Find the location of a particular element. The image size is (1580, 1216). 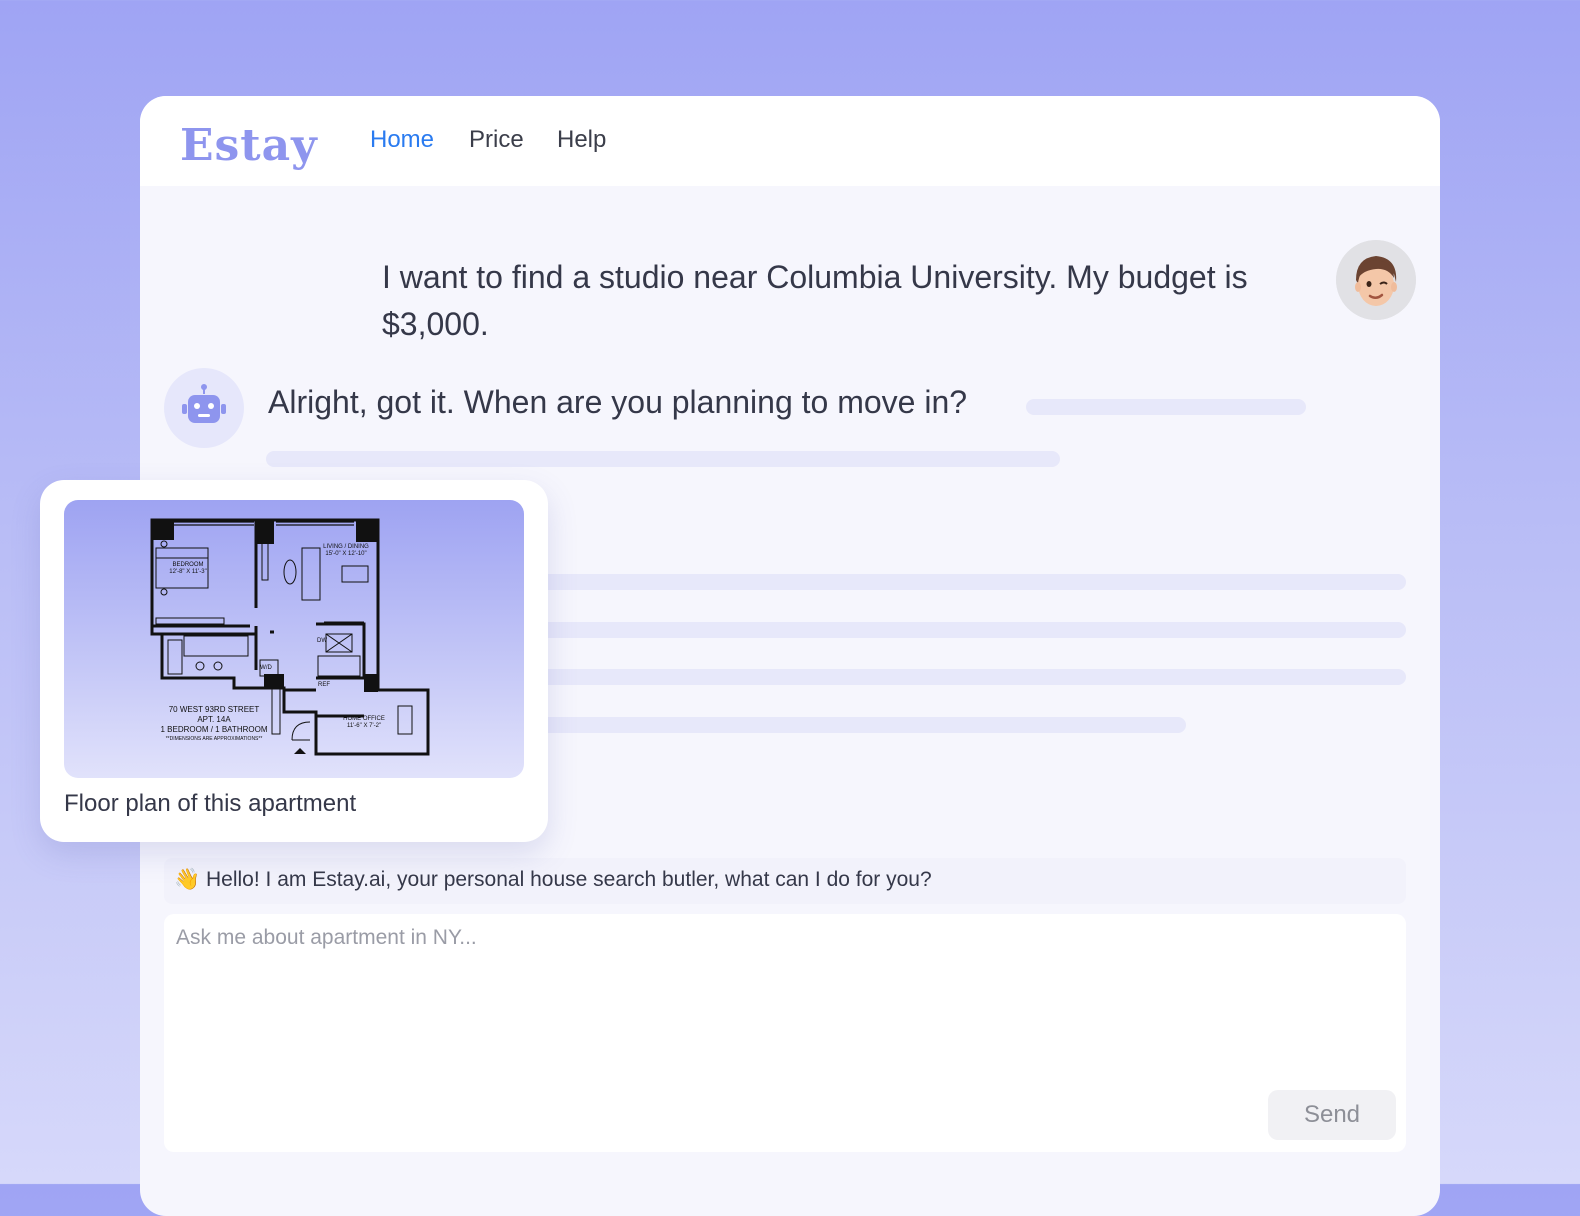

wd-label: W/D is located at coordinates (266, 668).